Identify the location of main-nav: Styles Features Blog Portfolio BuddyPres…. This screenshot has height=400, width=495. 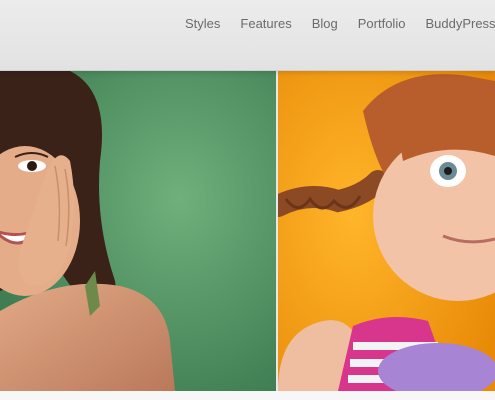
(340, 24).